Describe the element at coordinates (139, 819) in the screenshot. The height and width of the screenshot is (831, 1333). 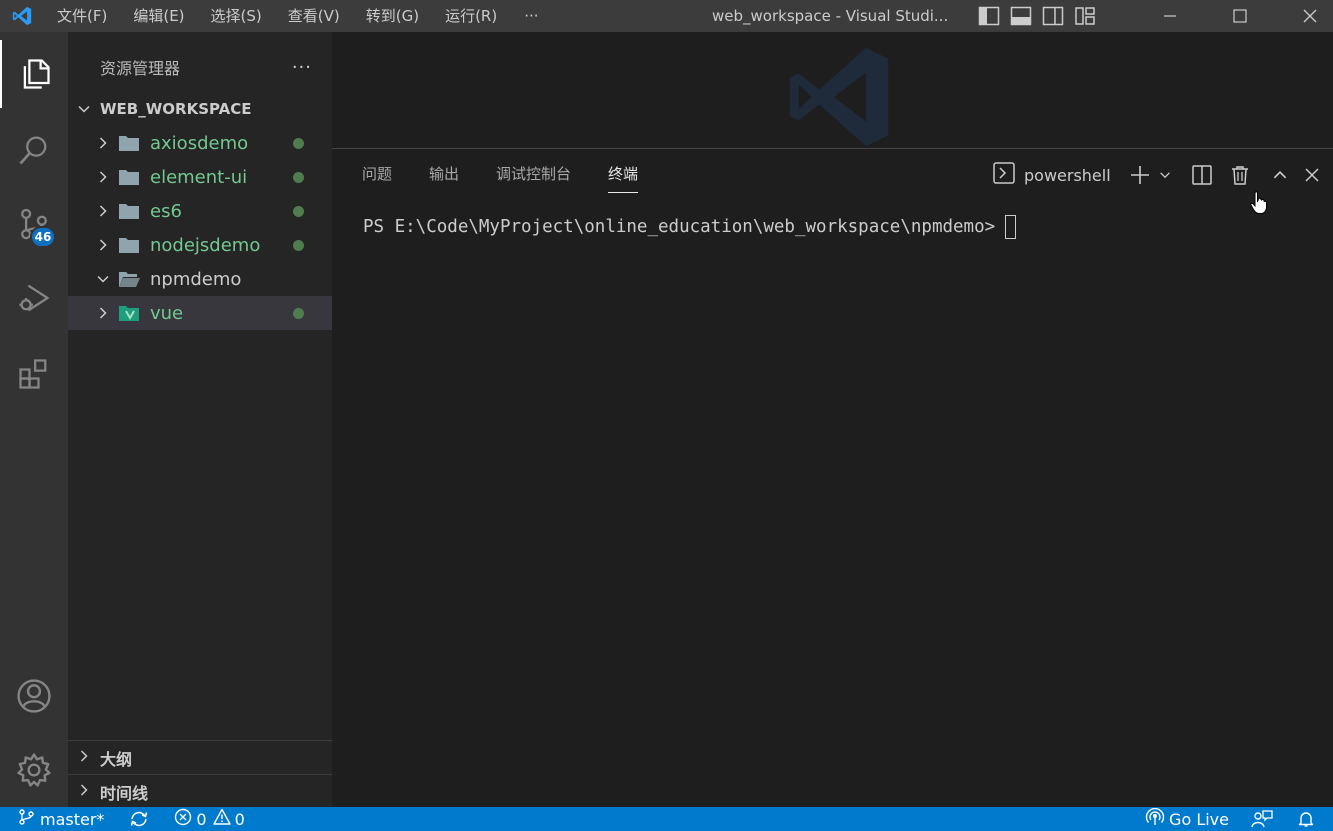
I see `sync-icon` at that location.